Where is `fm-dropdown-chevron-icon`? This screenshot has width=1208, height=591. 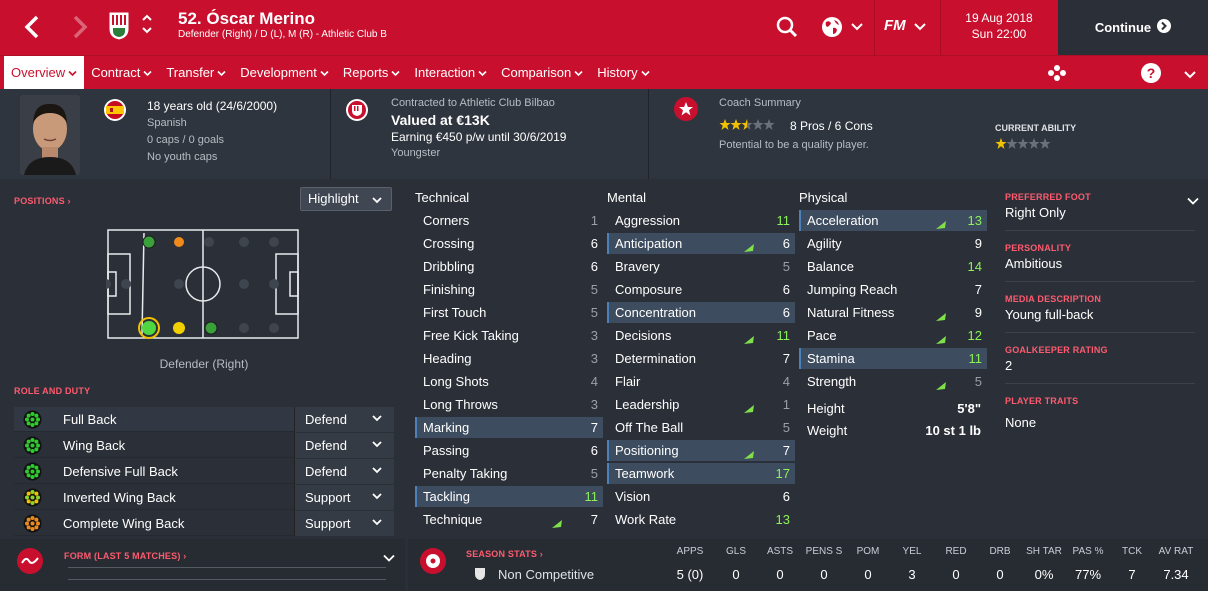 fm-dropdown-chevron-icon is located at coordinates (920, 27).